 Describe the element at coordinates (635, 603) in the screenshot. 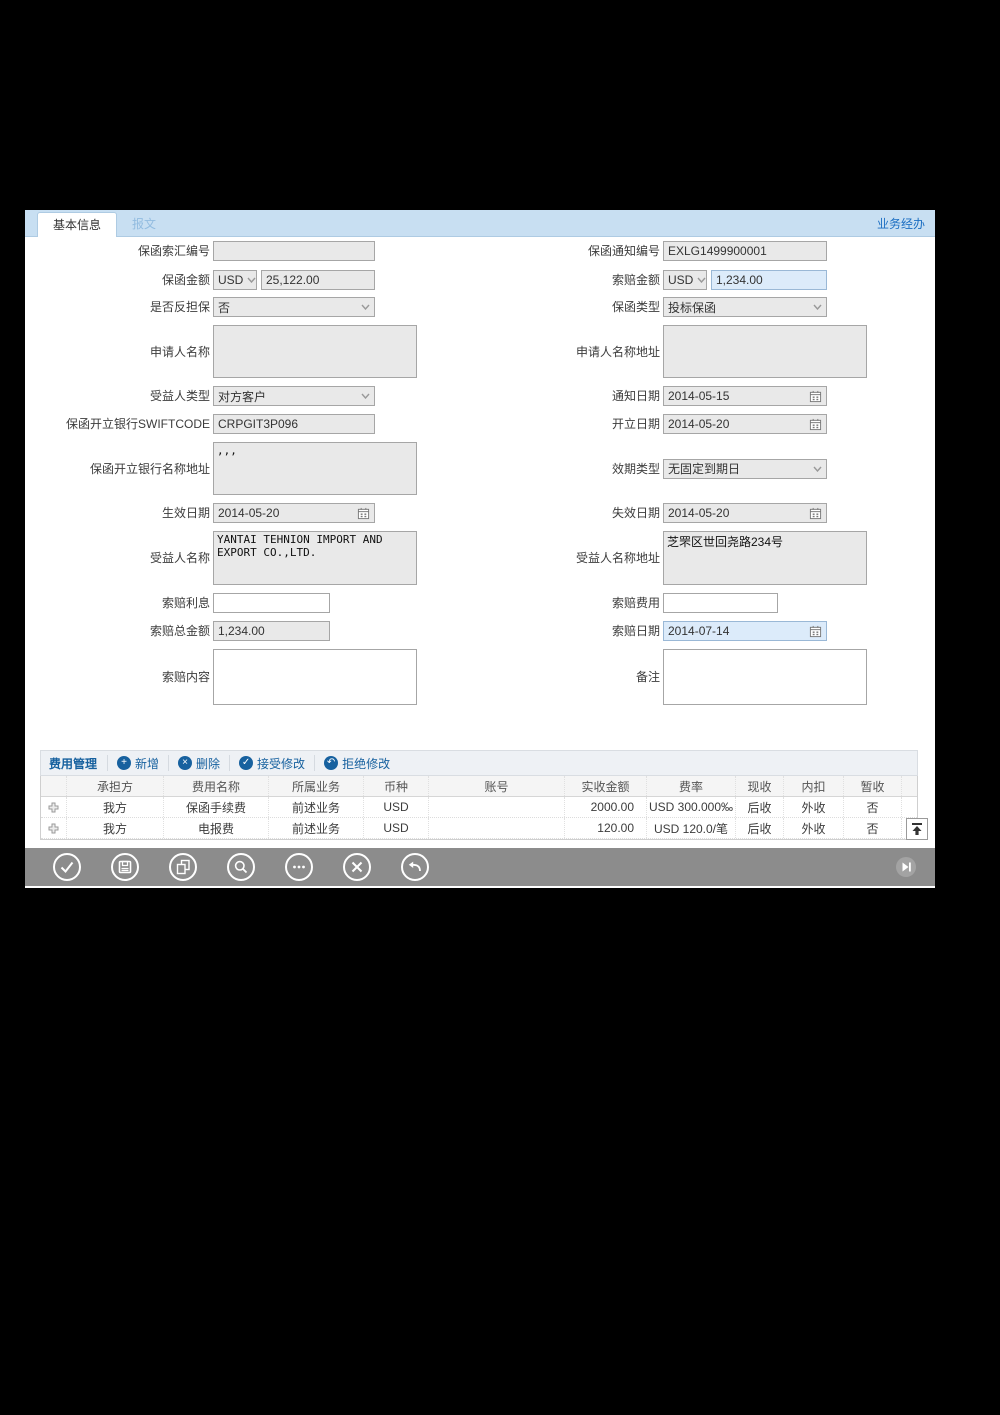

I see `claim-fee-label: 索赔费用` at that location.